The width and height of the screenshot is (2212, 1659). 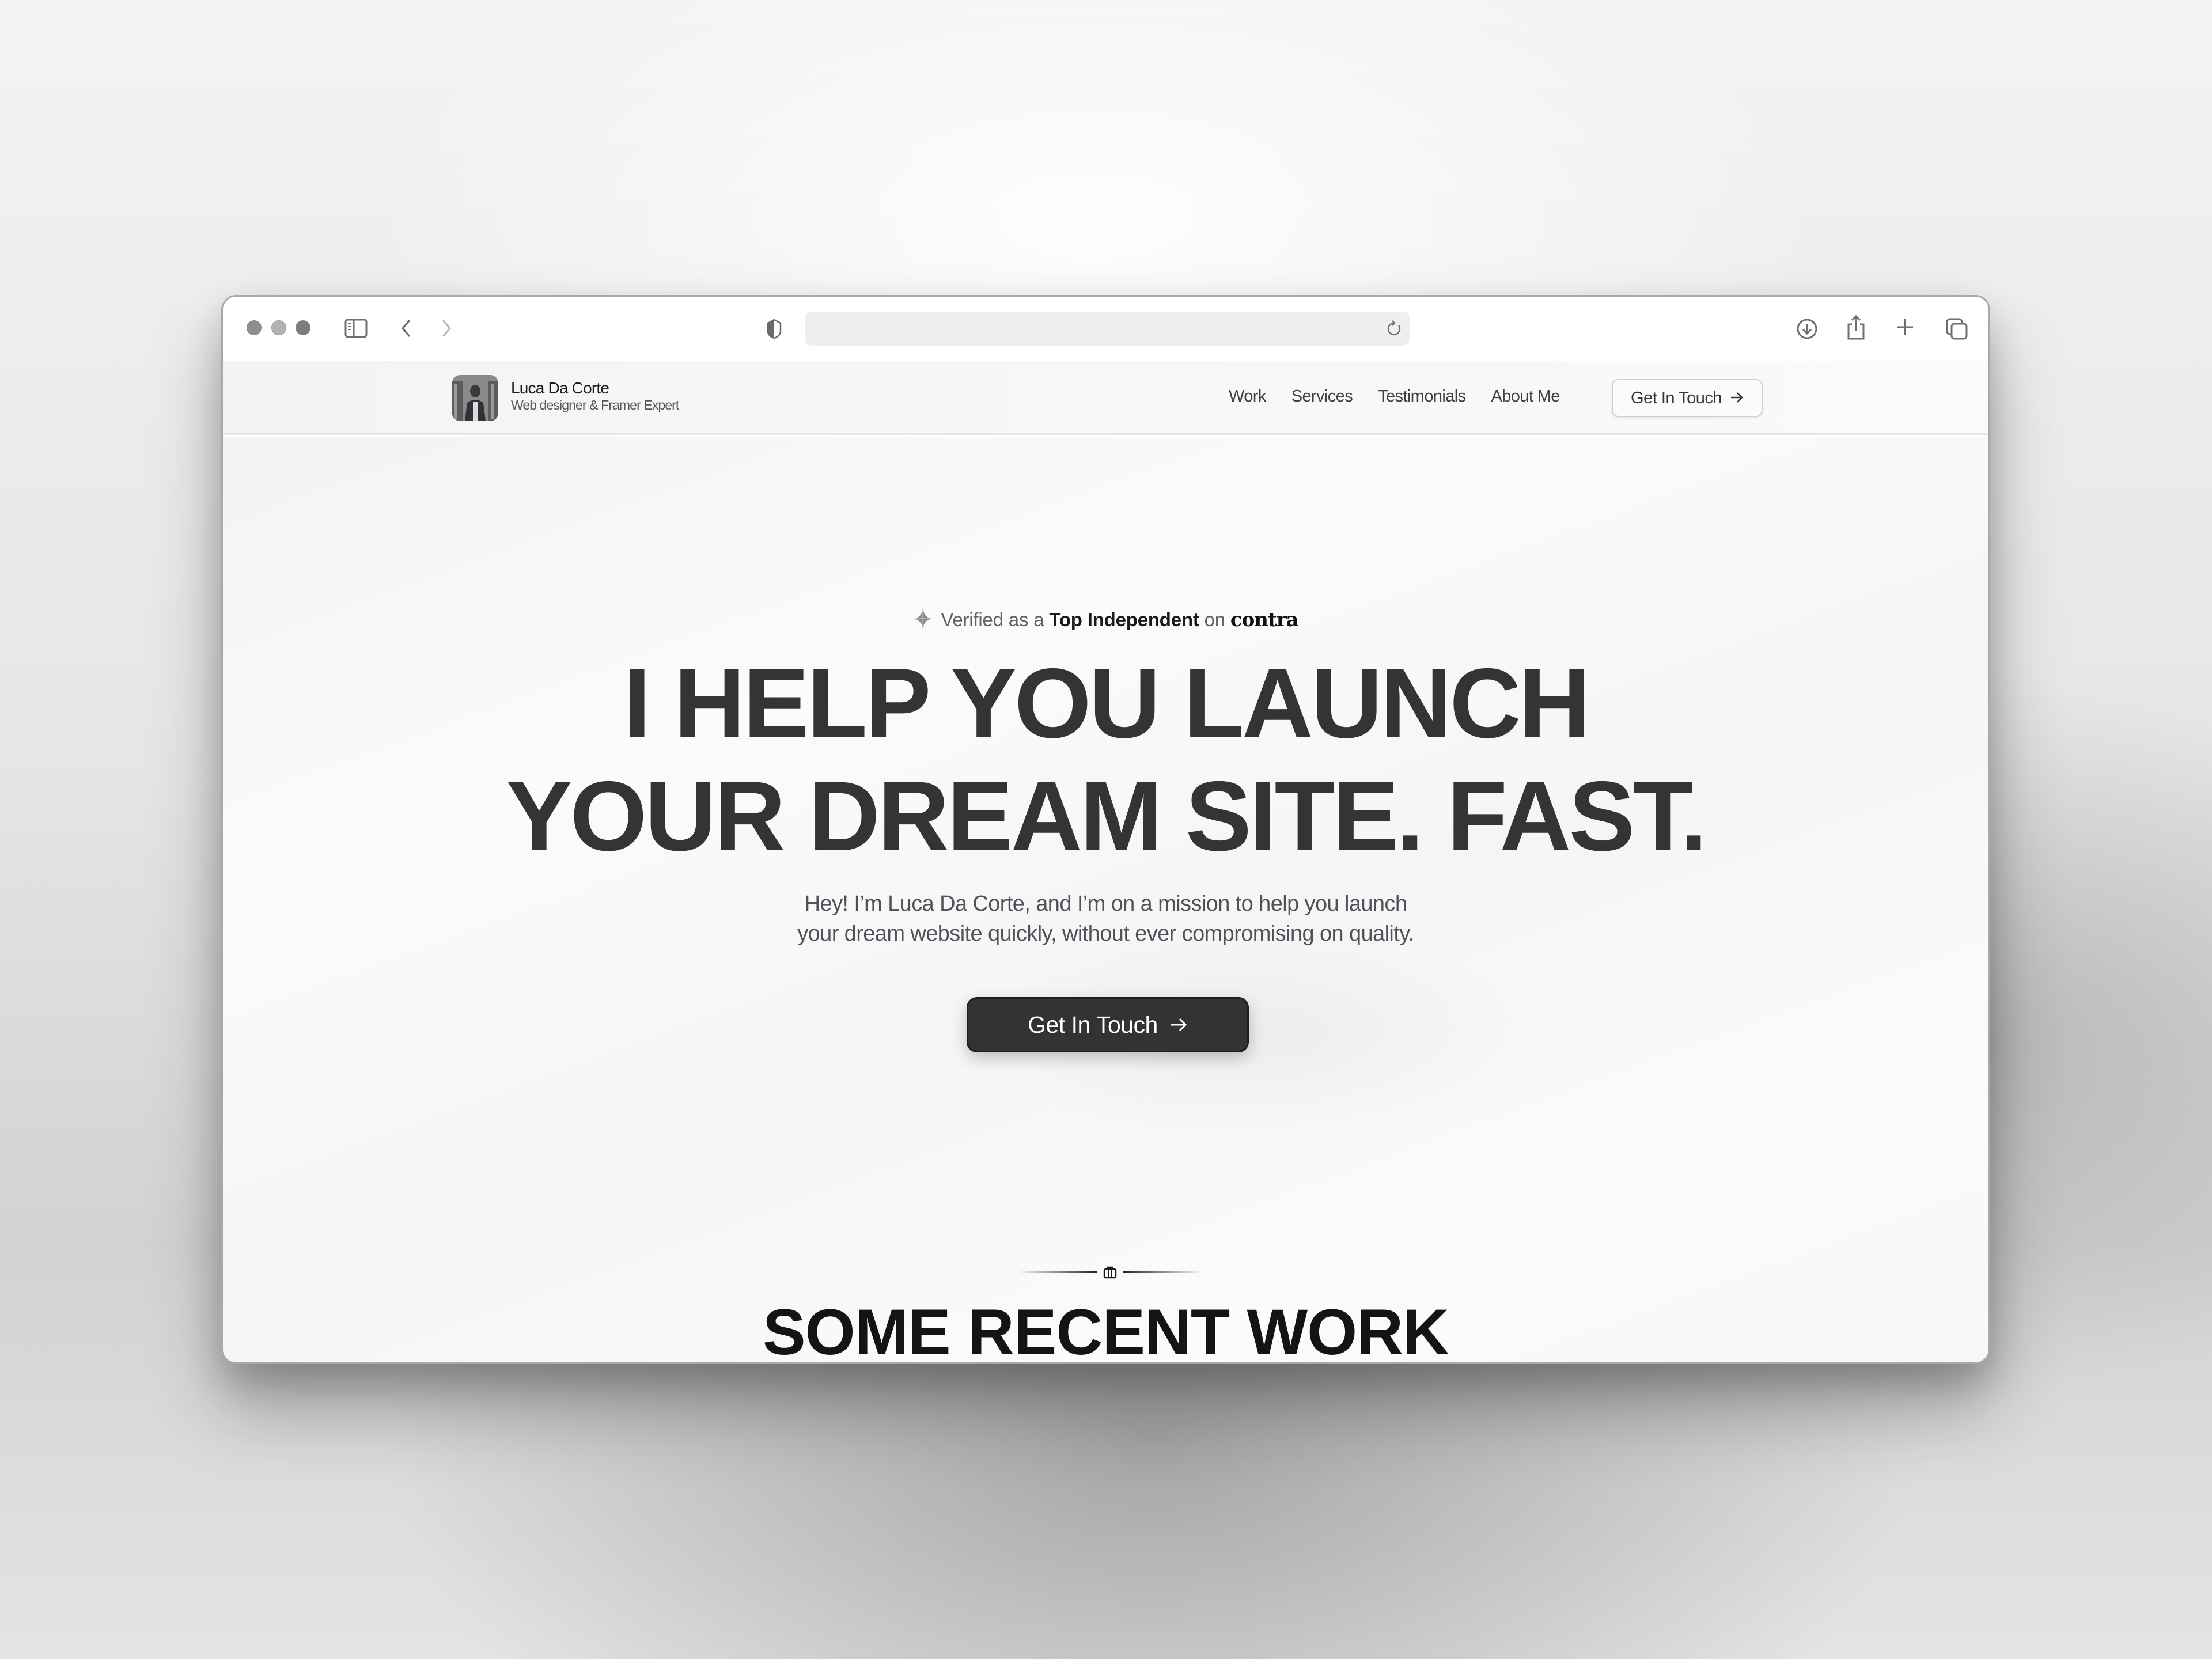 I want to click on plus-icon, so click(x=1905, y=327).